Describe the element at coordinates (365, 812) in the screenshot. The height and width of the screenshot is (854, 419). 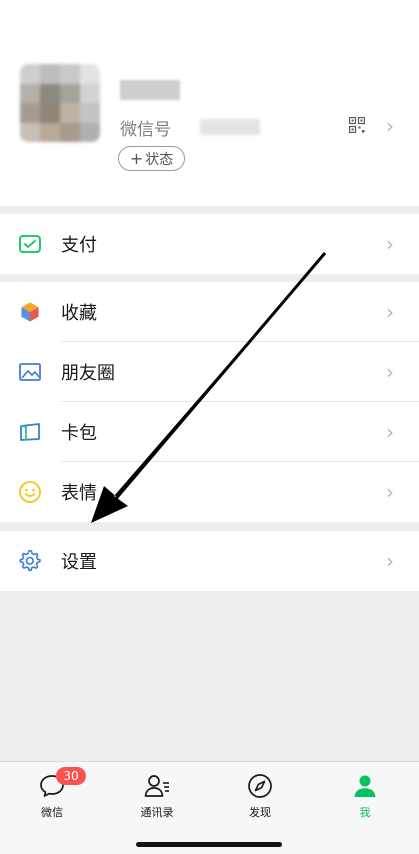
I see `tab-label: 我` at that location.